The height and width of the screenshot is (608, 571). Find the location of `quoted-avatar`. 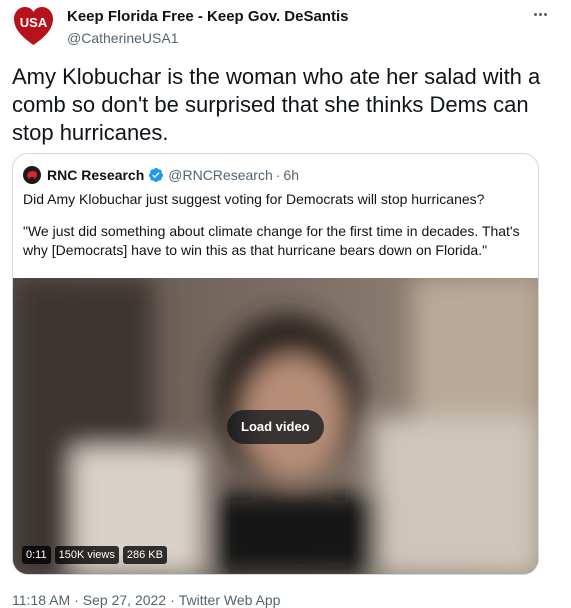

quoted-avatar is located at coordinates (32, 175).